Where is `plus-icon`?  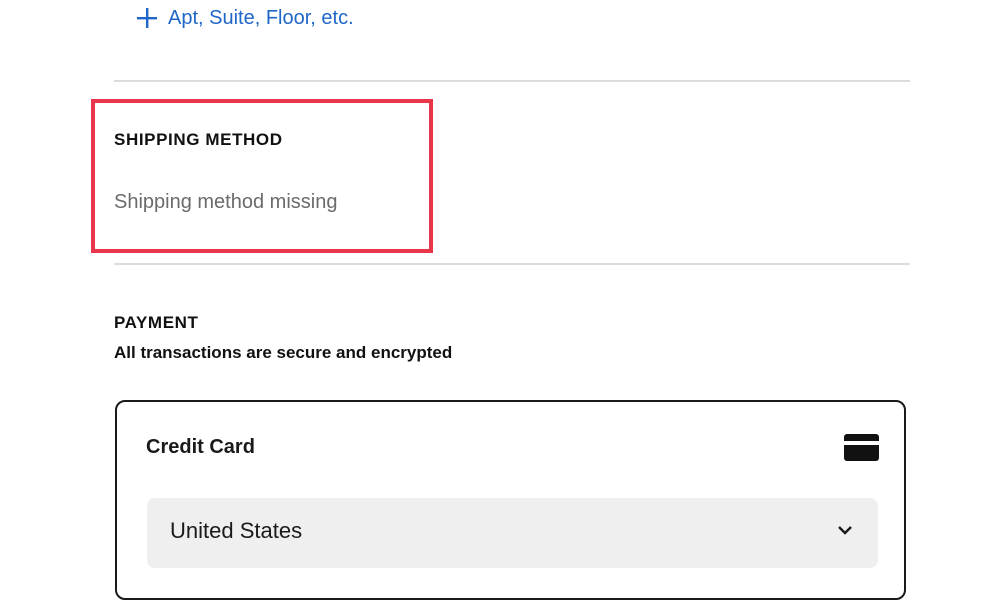 plus-icon is located at coordinates (147, 18).